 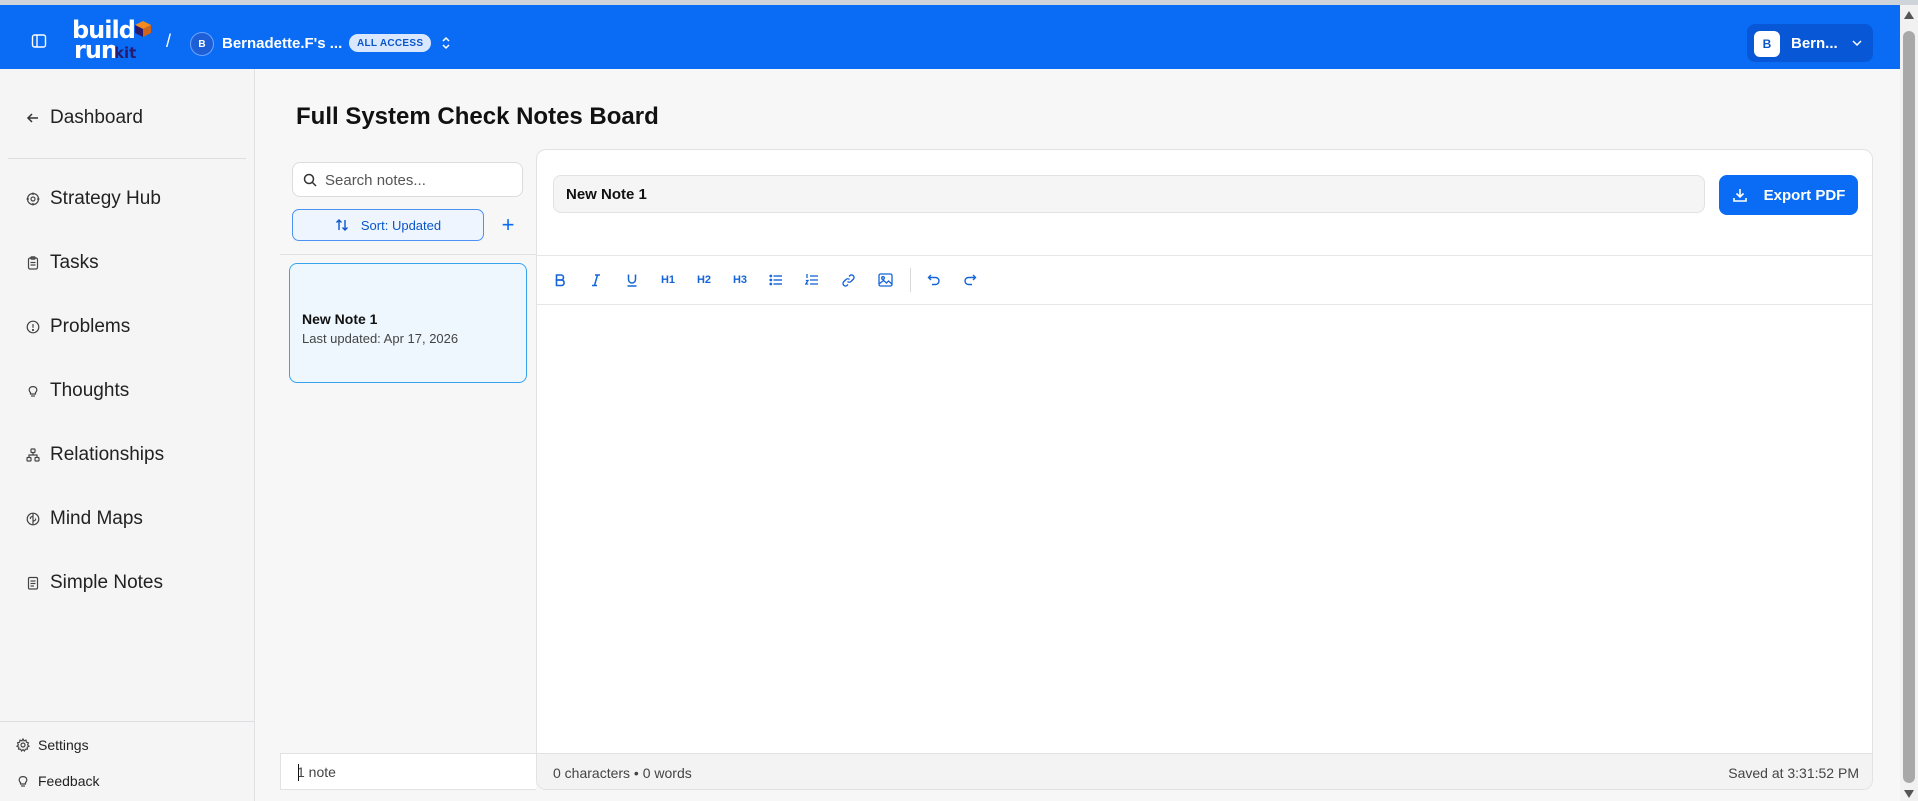 What do you see at coordinates (316, 772) in the screenshot?
I see `note-count: 1 note` at bounding box center [316, 772].